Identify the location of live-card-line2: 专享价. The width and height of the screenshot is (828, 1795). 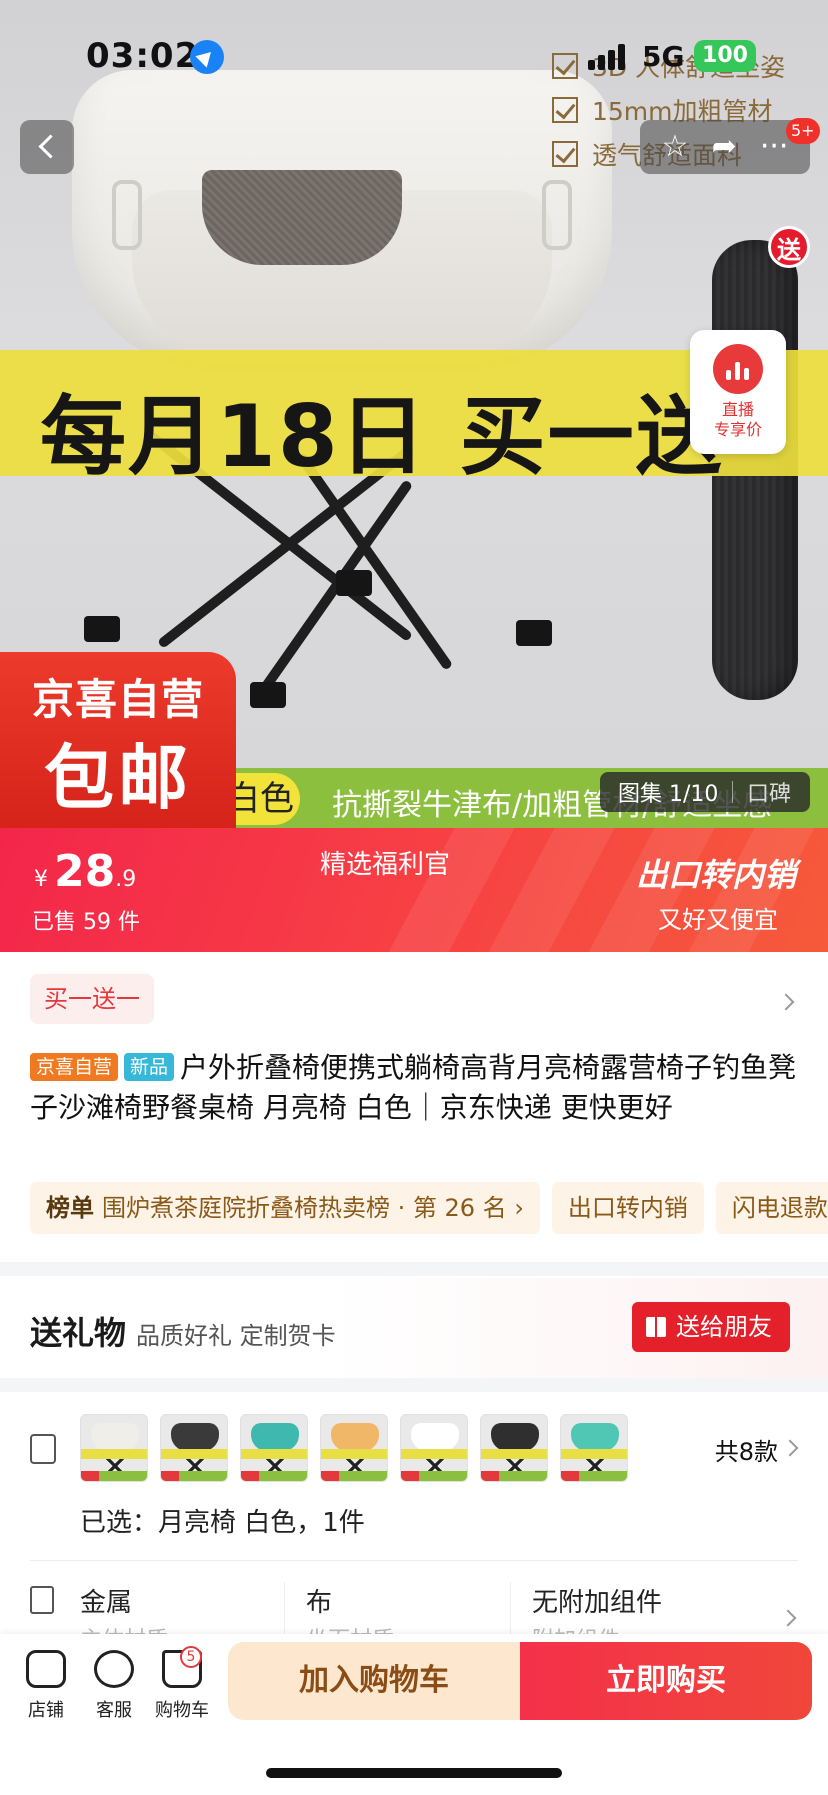
(737, 429).